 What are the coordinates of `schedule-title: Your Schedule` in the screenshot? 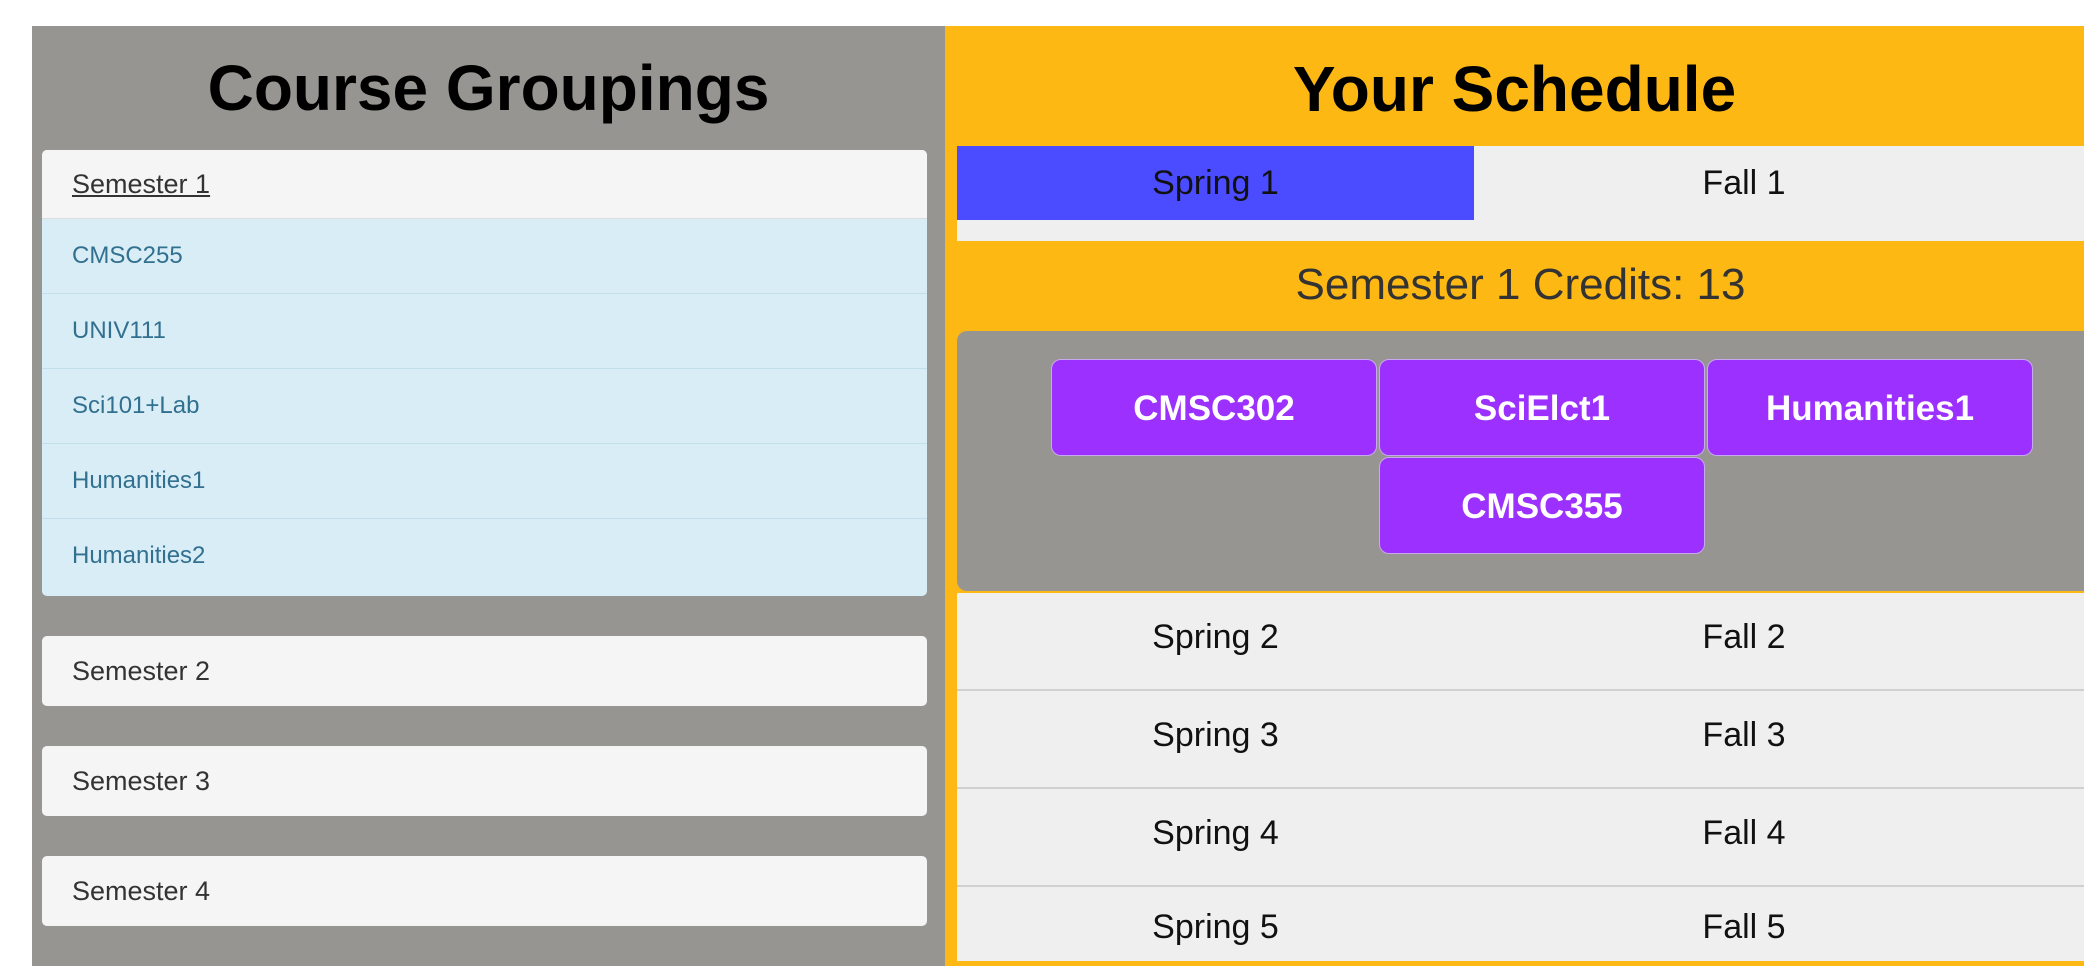 It's located at (1514, 89).